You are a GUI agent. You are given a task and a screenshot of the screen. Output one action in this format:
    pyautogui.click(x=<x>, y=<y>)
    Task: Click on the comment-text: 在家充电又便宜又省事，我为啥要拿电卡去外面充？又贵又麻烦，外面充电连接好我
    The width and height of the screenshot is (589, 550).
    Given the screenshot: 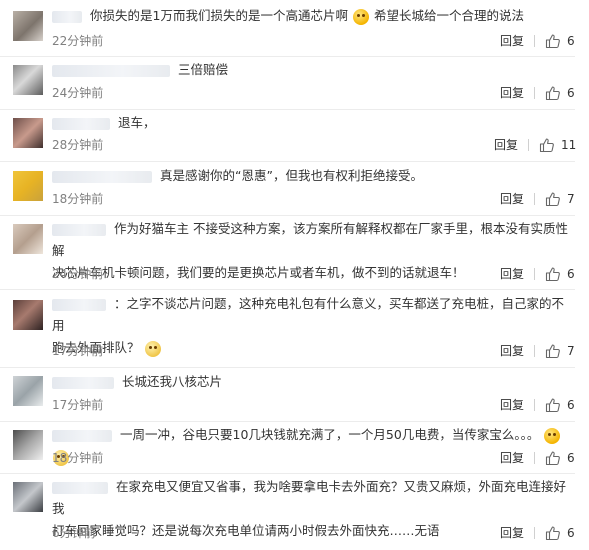 What is the action you would take?
    pyautogui.click(x=309, y=497)
    